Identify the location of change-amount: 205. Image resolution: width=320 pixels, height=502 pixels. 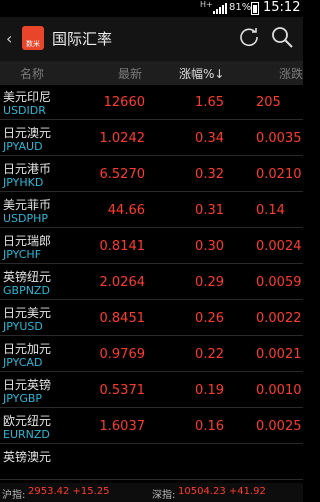
(268, 102).